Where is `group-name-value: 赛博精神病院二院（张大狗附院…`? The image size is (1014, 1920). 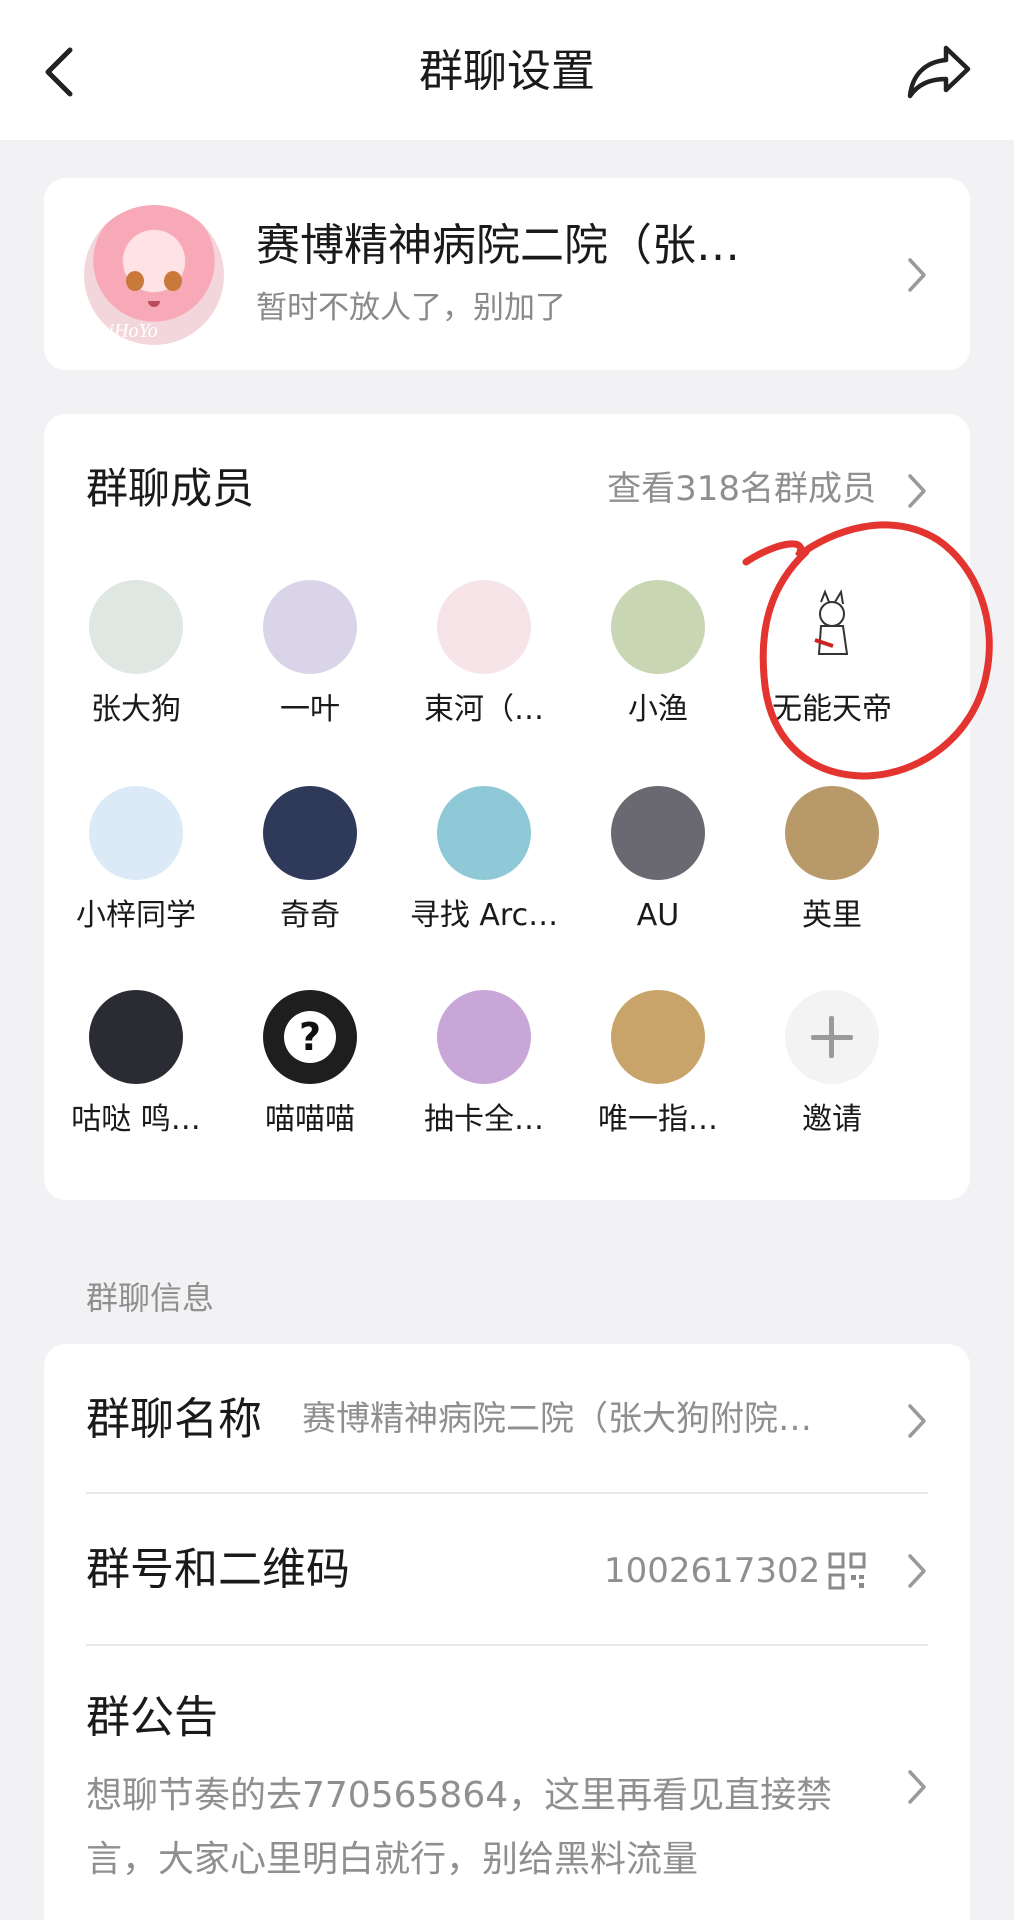
group-name-value: 赛博精神病院二院（张大狗附院… is located at coordinates (557, 1419).